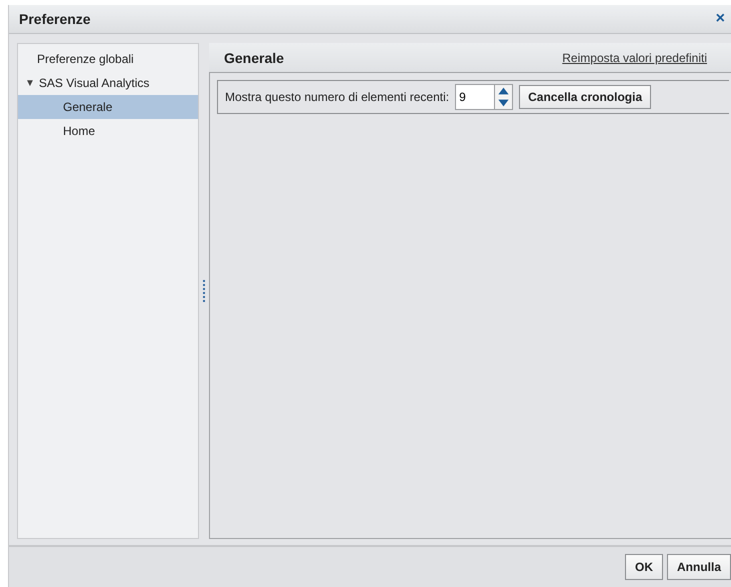 This screenshot has height=587, width=731. What do you see at coordinates (699, 567) in the screenshot?
I see `dialog-button: Annulla` at bounding box center [699, 567].